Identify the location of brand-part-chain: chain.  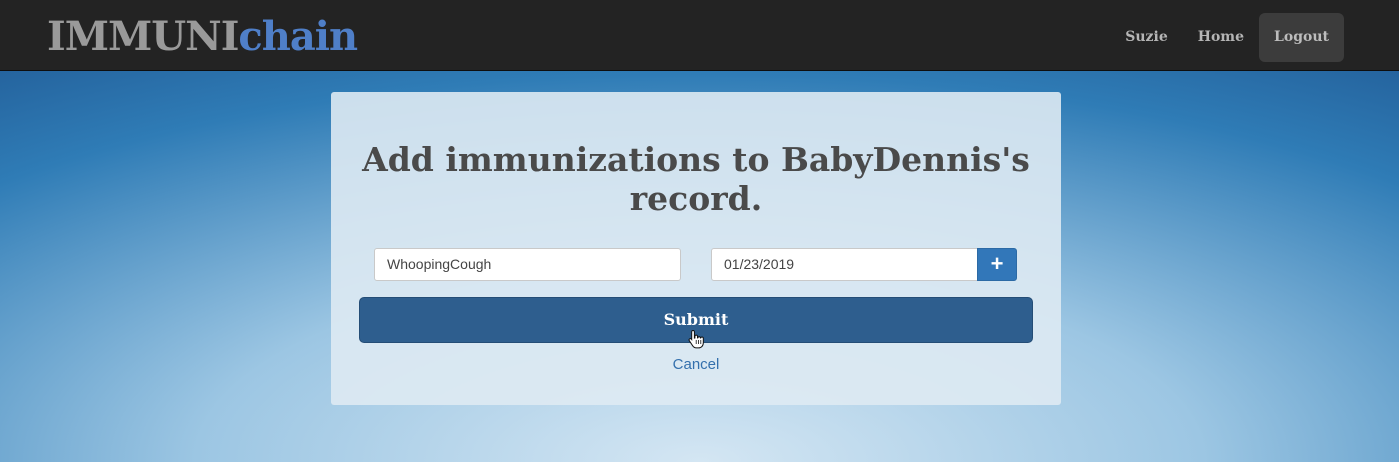
(298, 36).